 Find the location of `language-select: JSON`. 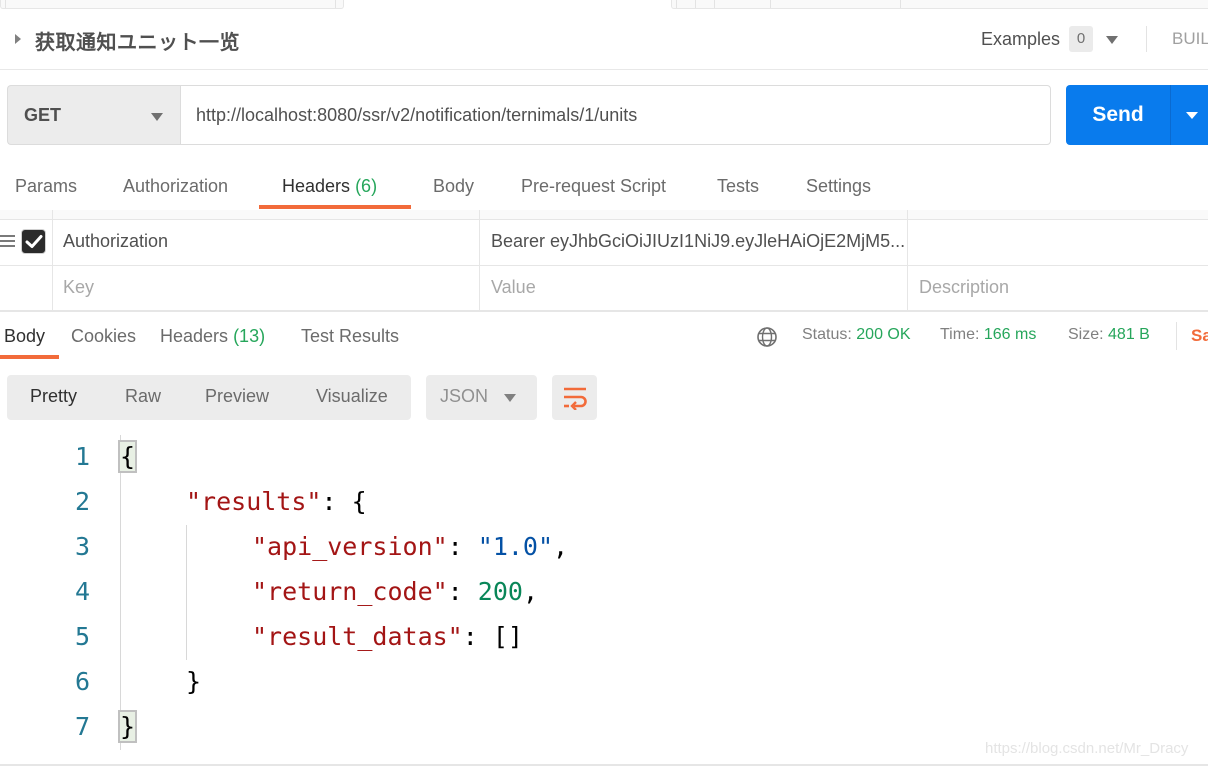

language-select: JSON is located at coordinates (481, 397).